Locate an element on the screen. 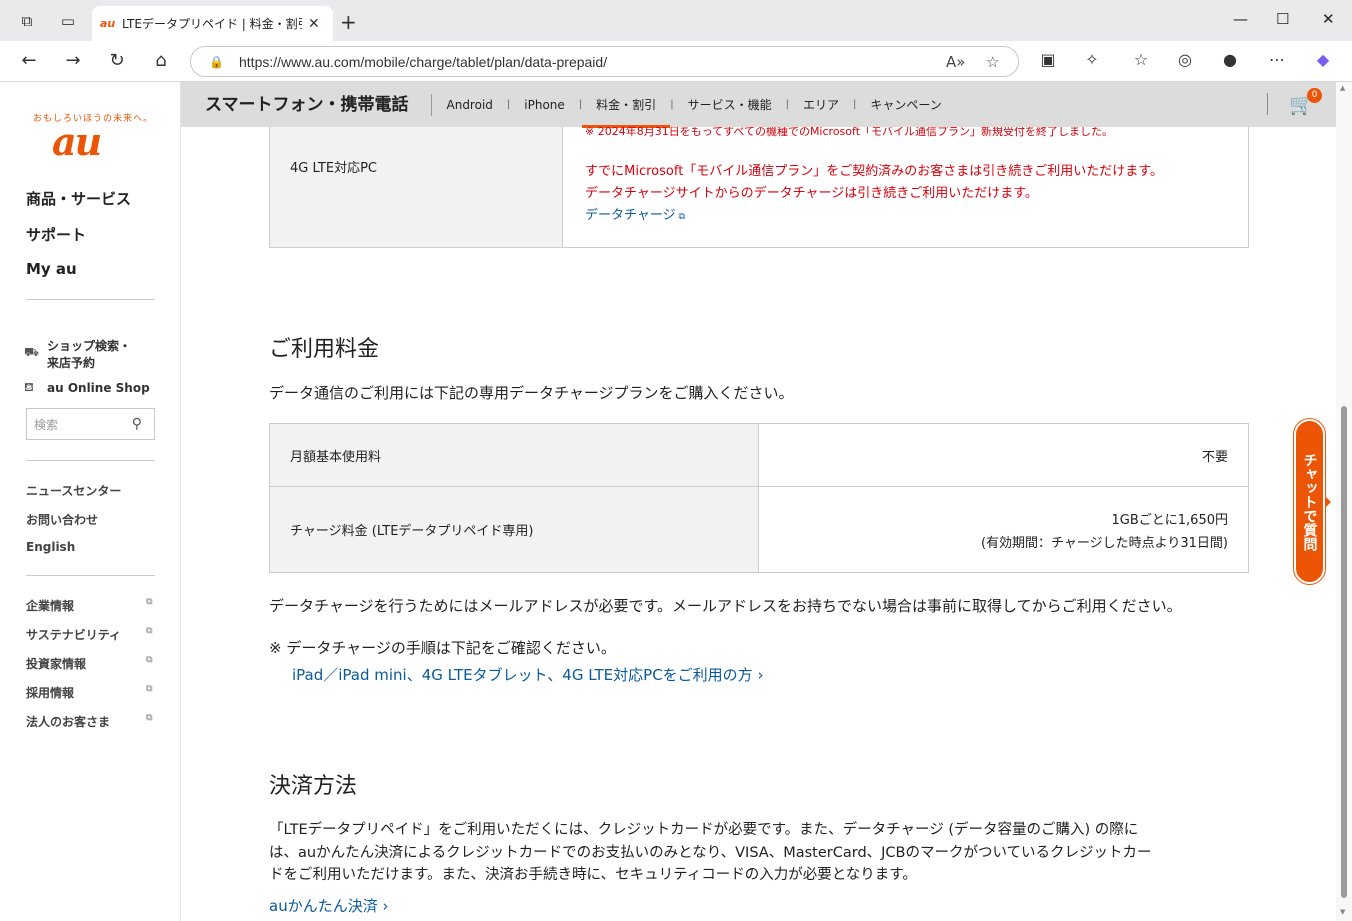 This screenshot has height=921, width=1352. tab-actions-icon: ▭ is located at coordinates (68, 21).